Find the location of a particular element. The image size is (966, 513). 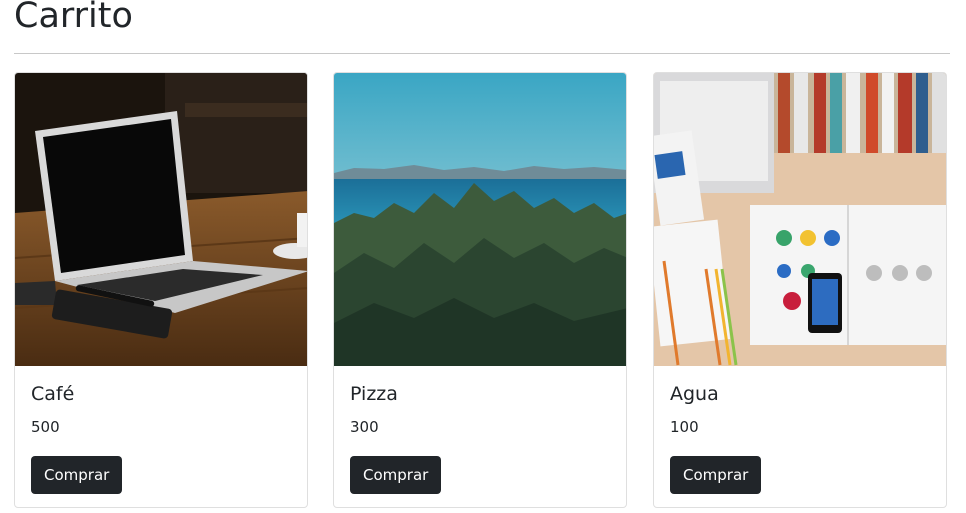

buy-button-agua: Comprar is located at coordinates (716, 475).